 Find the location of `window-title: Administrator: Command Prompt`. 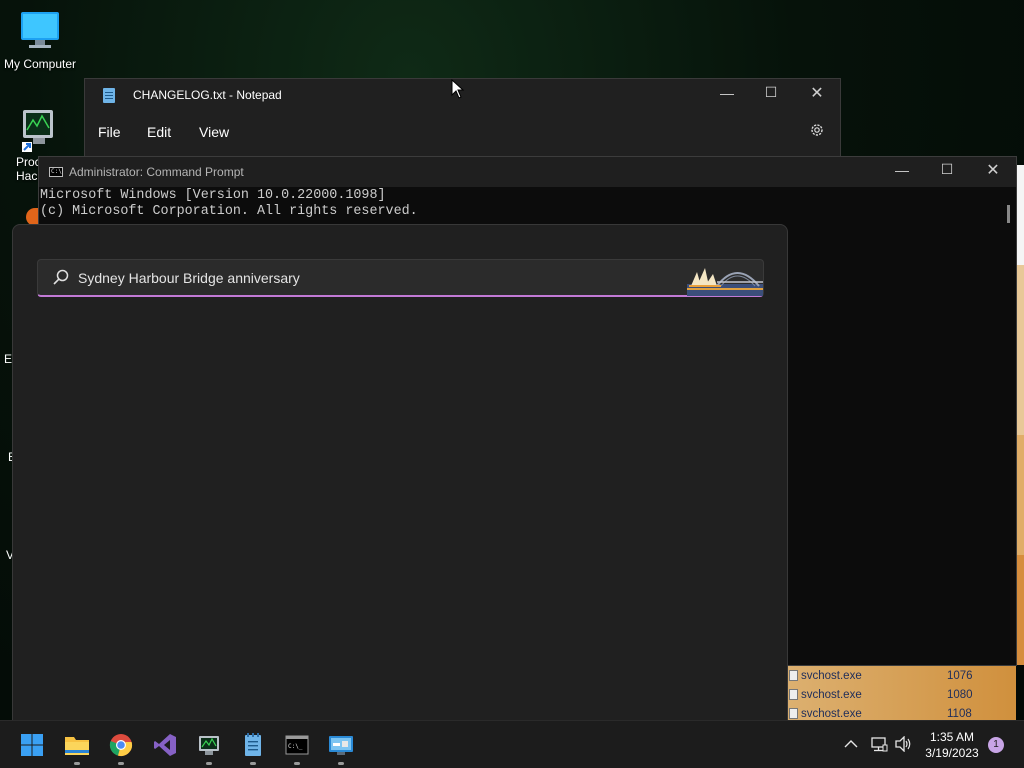

window-title: Administrator: Command Prompt is located at coordinates (156, 172).